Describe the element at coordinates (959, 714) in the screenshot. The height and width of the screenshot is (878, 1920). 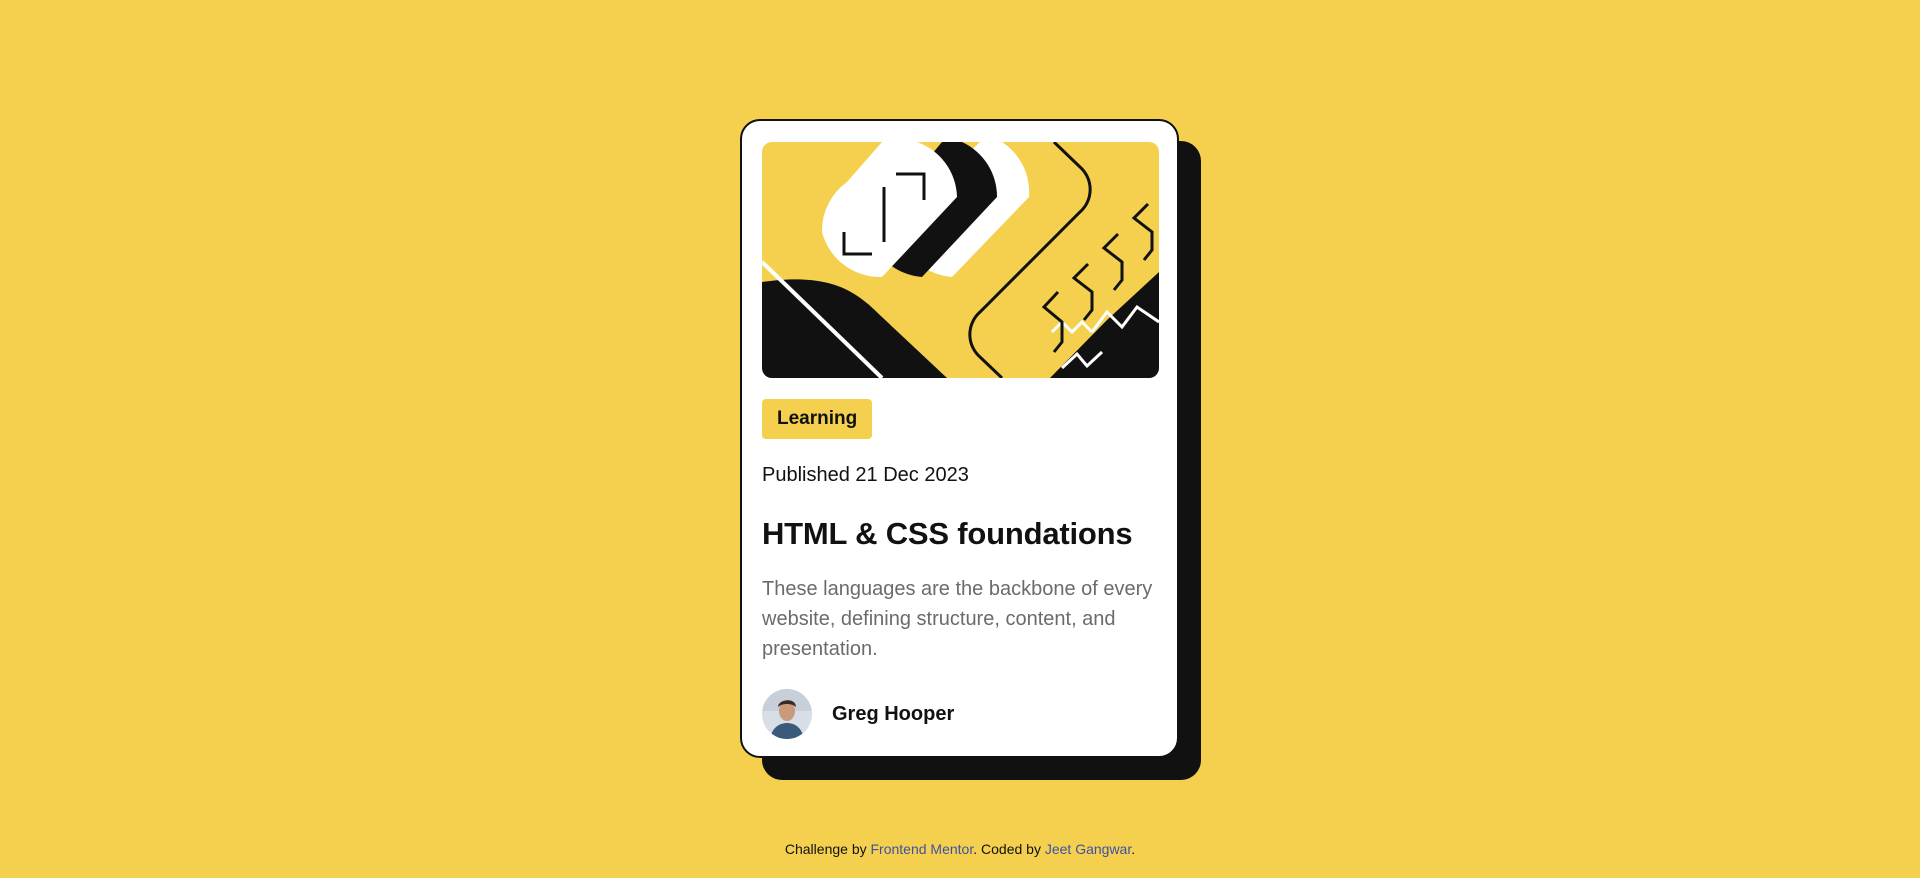
I see `author: Greg Hooper` at that location.